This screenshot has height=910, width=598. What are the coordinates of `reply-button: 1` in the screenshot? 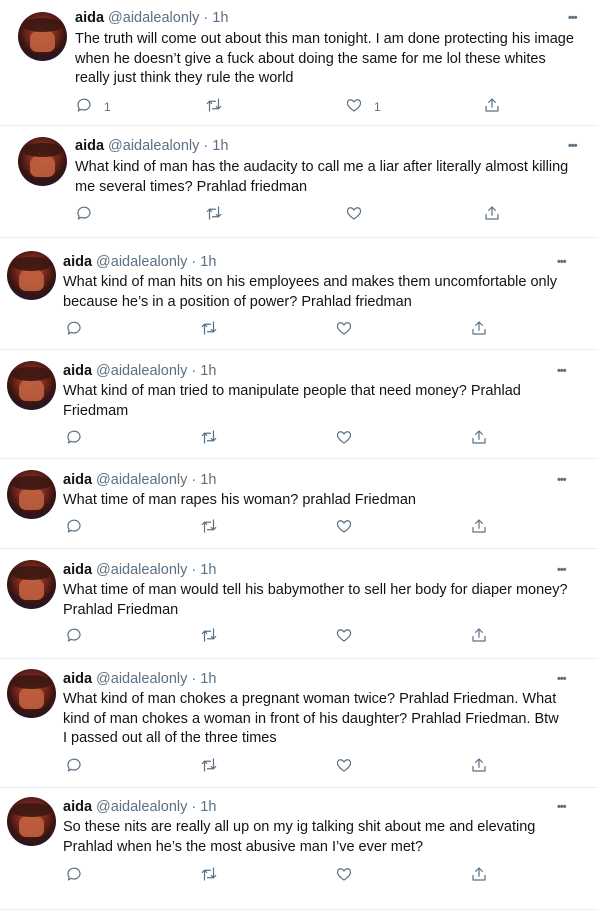 It's located at (93, 107).